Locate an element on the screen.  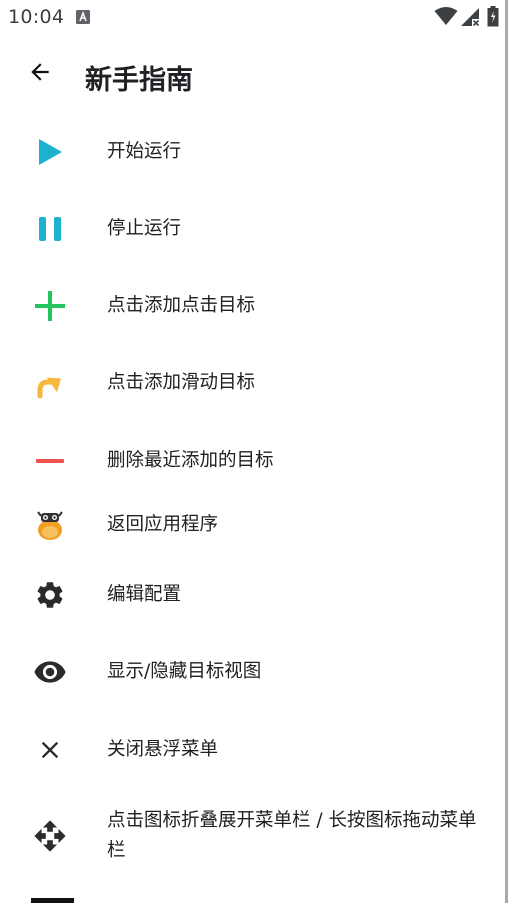
list-item-toggle-view: 显示/隐藏目标视图 is located at coordinates (254, 672).